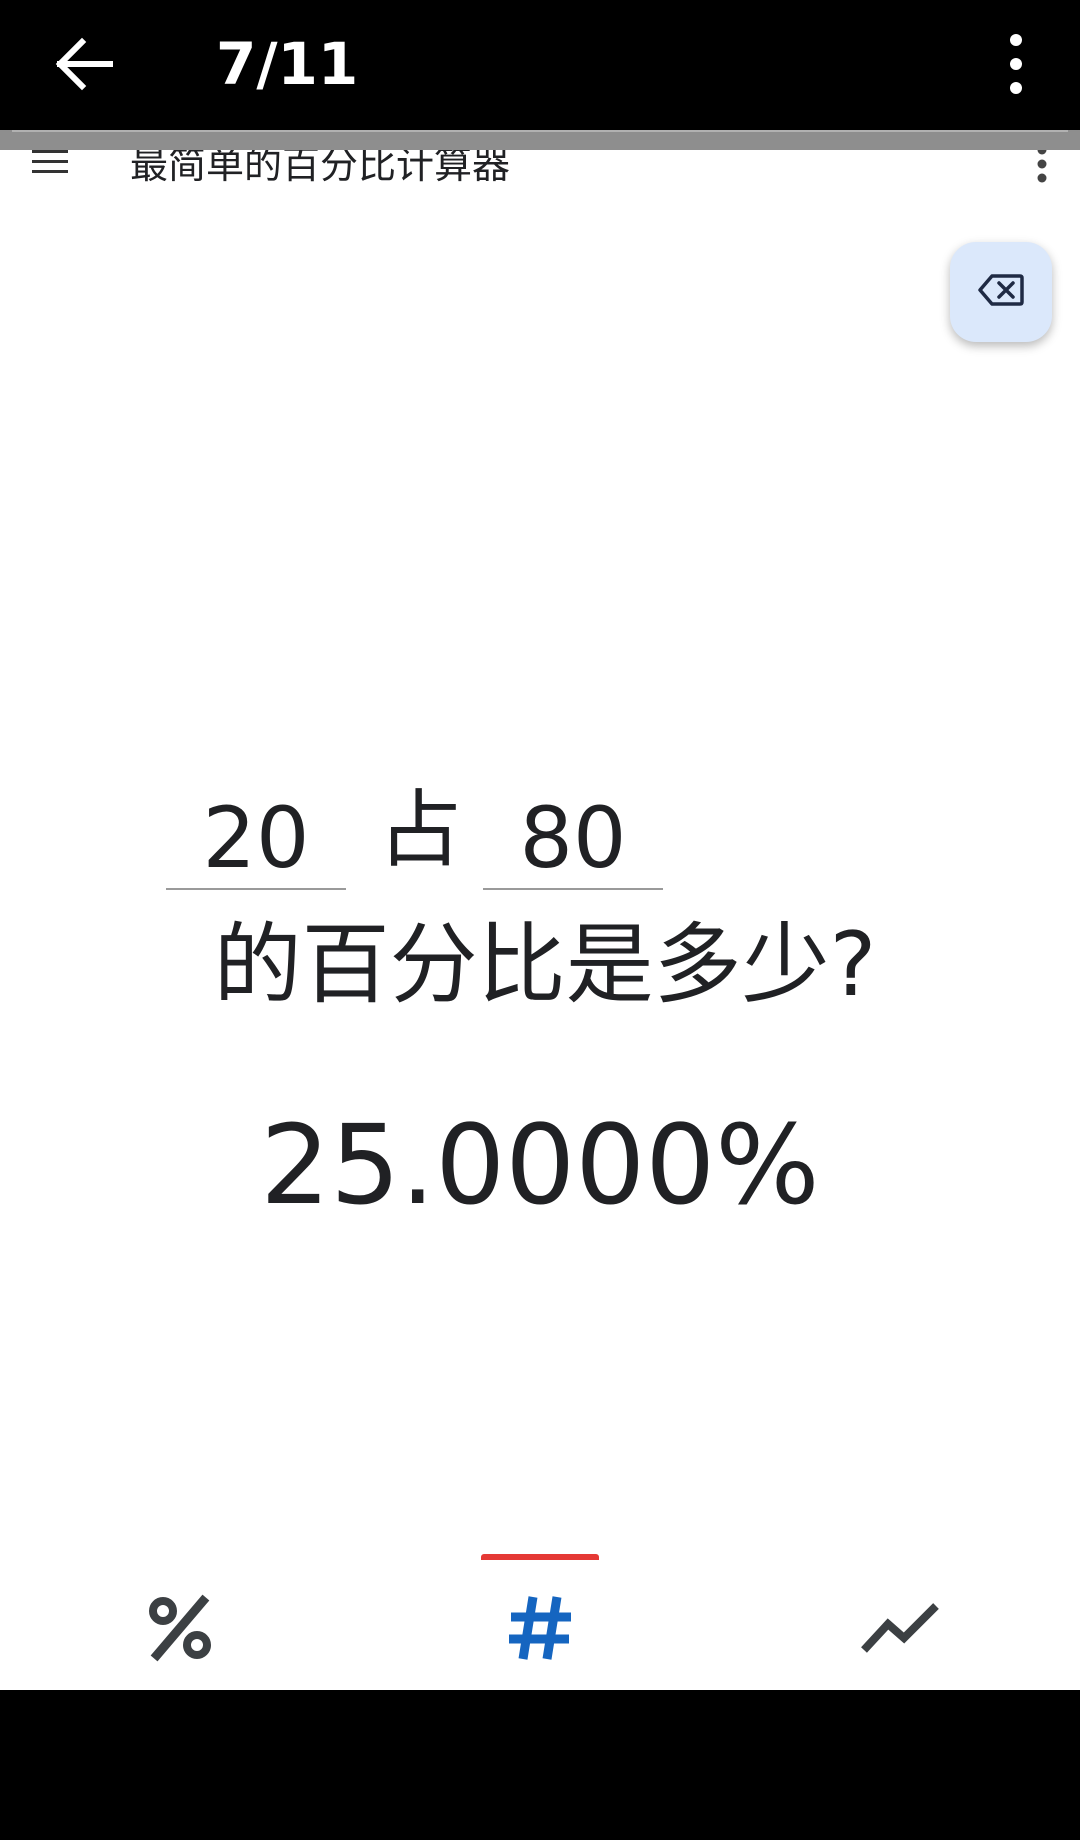  Describe the element at coordinates (287, 64) in the screenshot. I see `image-counter: 7/11` at that location.